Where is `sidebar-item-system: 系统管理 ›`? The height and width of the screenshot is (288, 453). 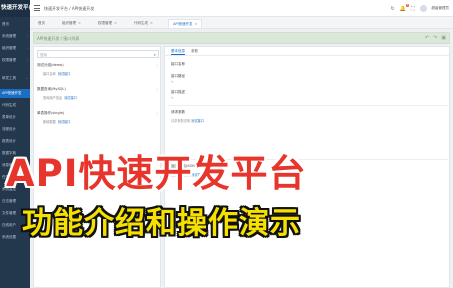 sidebar-item-system: 系统管理 › is located at coordinates (15, 36).